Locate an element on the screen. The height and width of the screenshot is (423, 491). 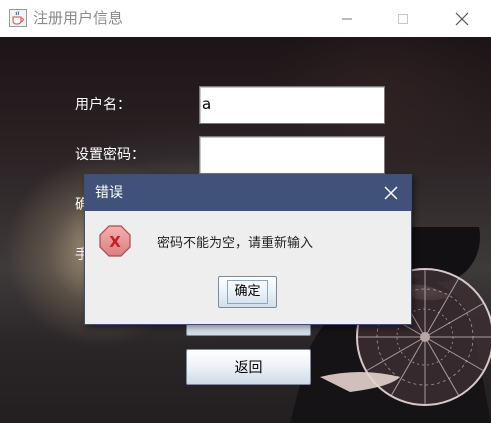
close-button is located at coordinates (462, 18).